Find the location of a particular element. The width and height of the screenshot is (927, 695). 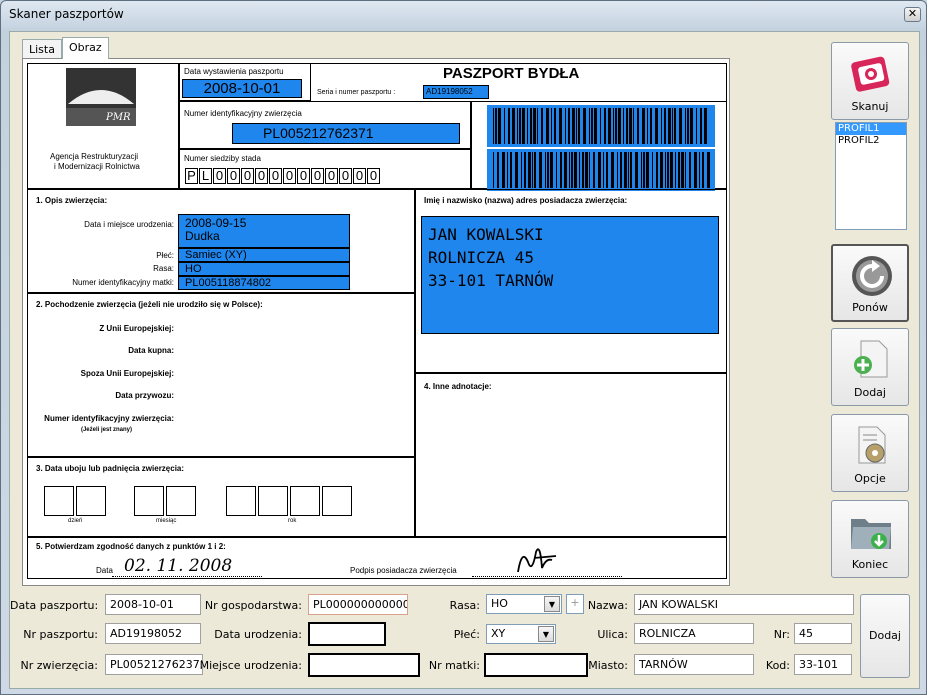

street-field: ROLNICZA is located at coordinates (694, 633).